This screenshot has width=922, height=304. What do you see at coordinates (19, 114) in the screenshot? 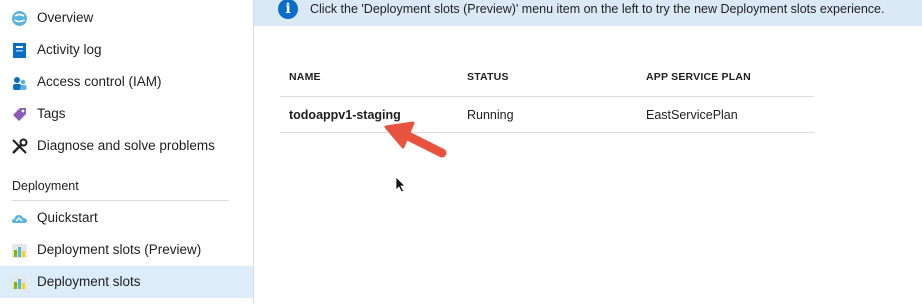
I see `tag-icon` at bounding box center [19, 114].